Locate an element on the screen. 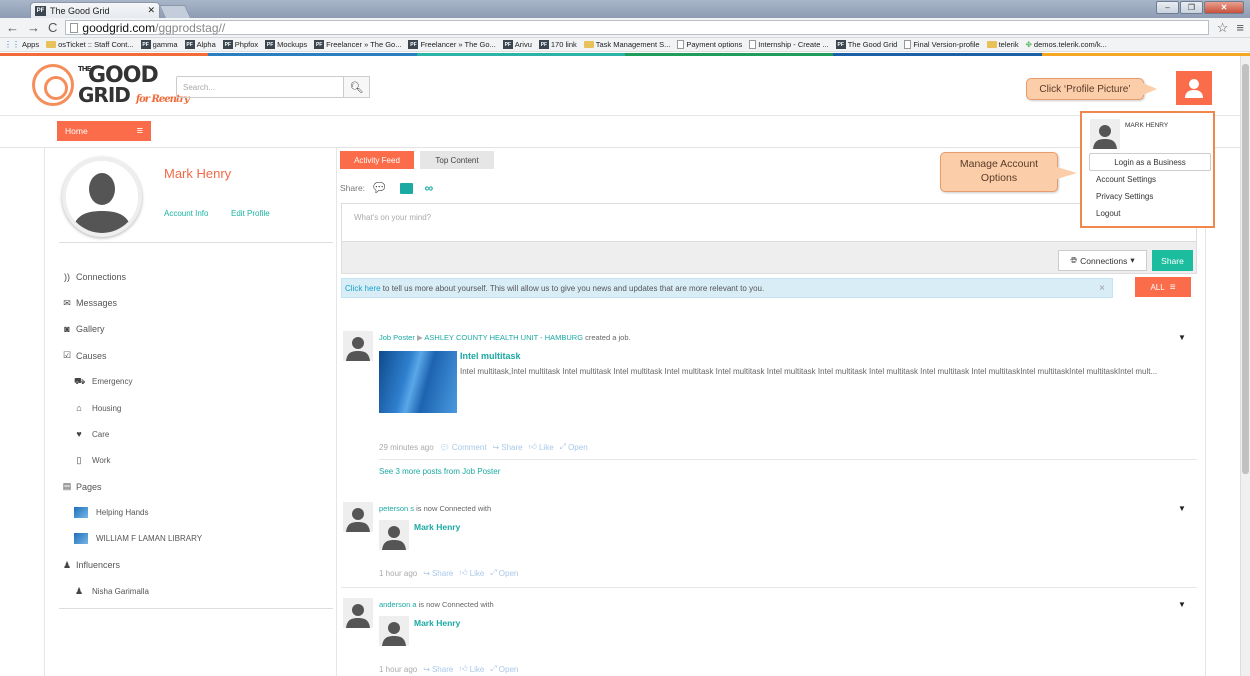  bookmark-item: ⋮⋮ Apps is located at coordinates (21, 44).